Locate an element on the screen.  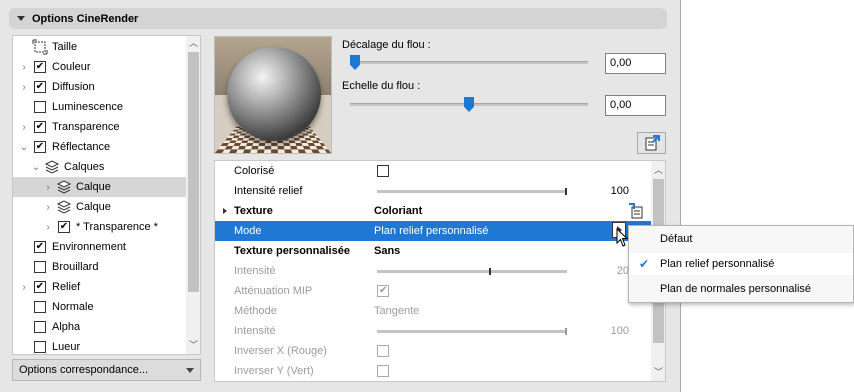
colorise-checkbox is located at coordinates (383, 171).